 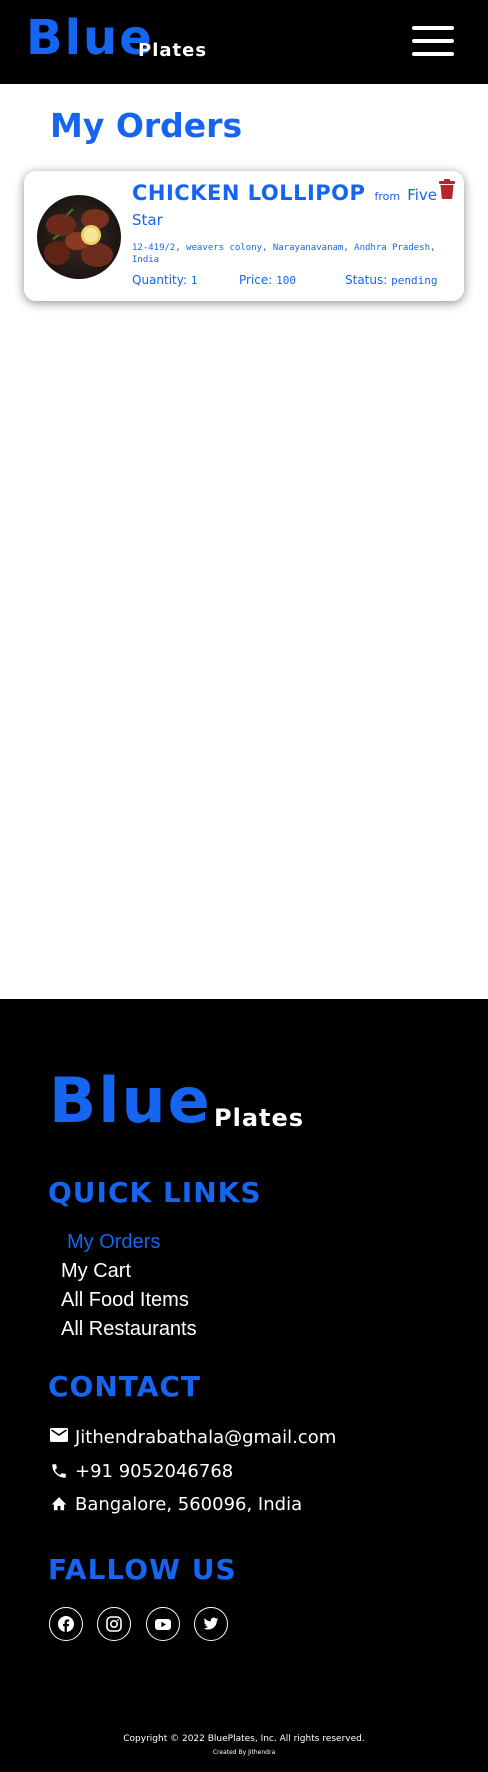 I want to click on status-info: Status: pending, so click(x=391, y=280).